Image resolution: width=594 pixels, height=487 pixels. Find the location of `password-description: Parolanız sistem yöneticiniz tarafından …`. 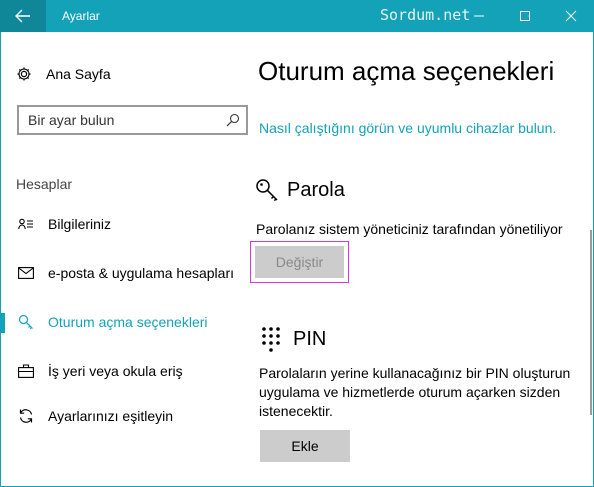

password-description: Parolanız sistem yöneticiniz tarafından … is located at coordinates (409, 229).